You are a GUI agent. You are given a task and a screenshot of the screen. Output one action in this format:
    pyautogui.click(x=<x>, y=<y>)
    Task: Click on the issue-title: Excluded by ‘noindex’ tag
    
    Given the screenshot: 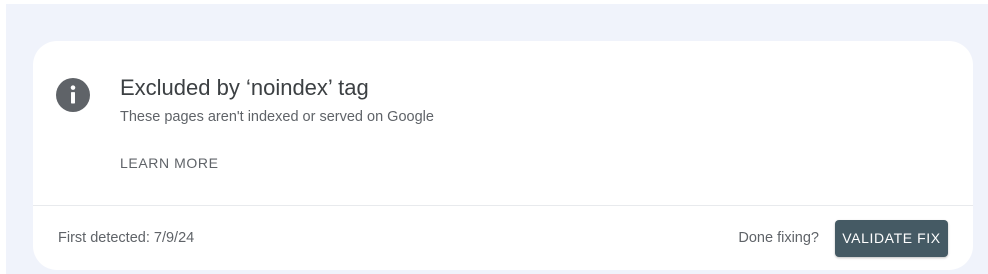 What is the action you would take?
    pyautogui.click(x=244, y=87)
    